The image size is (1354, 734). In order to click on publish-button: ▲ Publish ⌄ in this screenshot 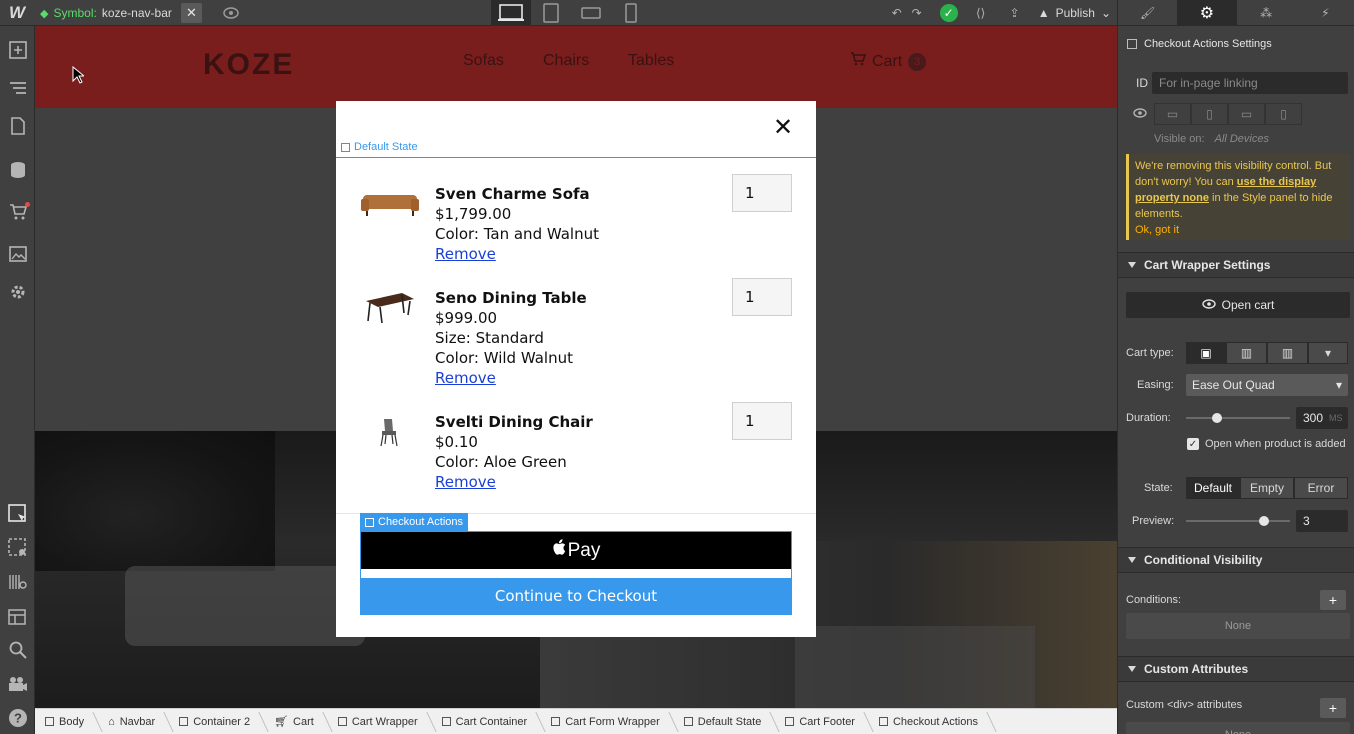, I will do `click(1074, 13)`.